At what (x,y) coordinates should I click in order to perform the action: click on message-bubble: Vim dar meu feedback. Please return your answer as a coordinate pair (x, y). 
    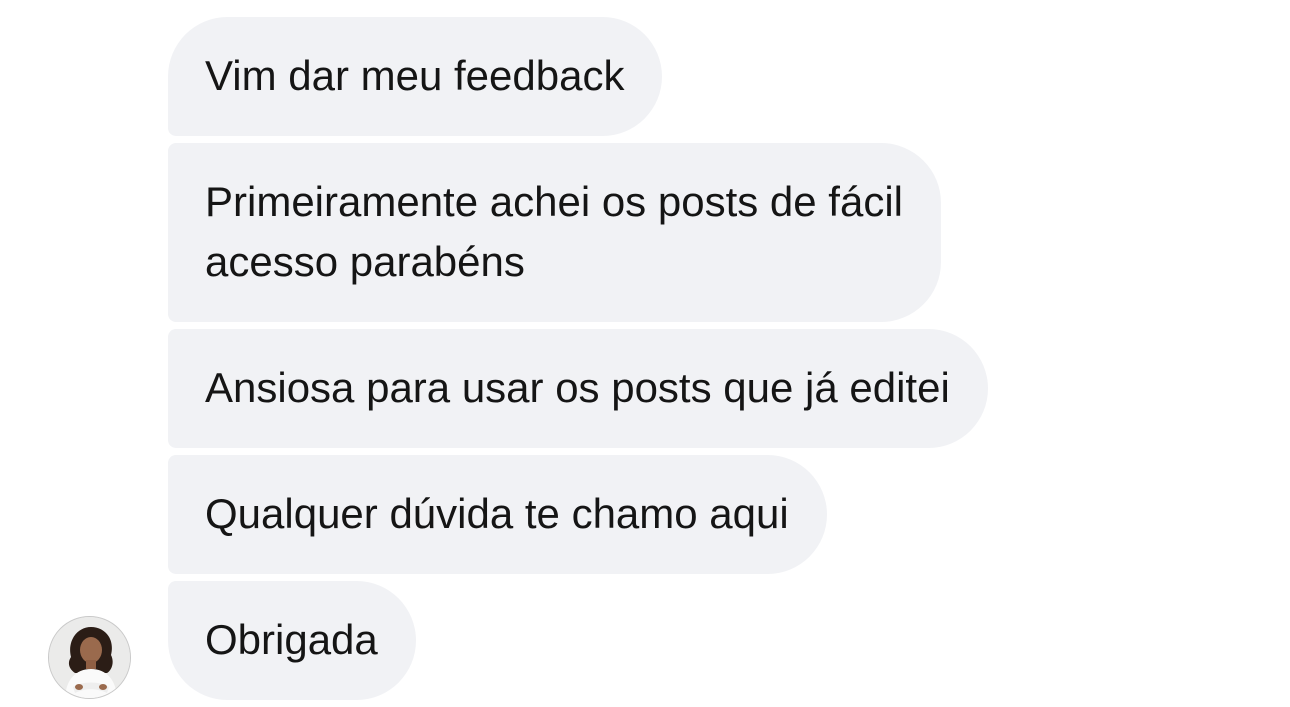
    Looking at the image, I should click on (415, 76).